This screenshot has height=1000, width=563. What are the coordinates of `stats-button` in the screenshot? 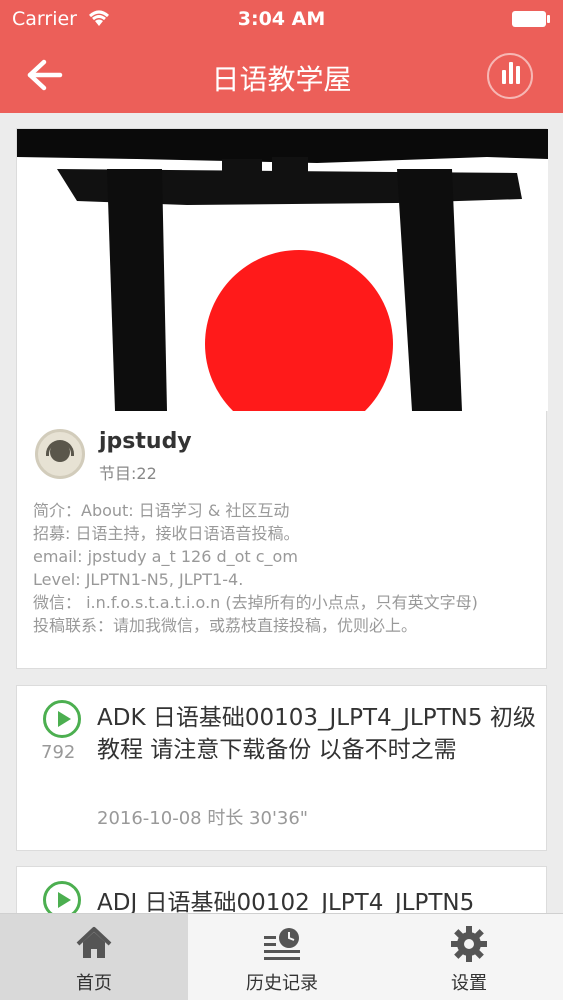 It's located at (510, 76).